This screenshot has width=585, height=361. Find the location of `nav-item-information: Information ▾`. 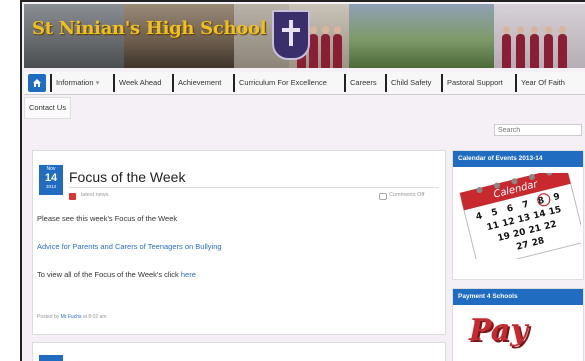

nav-item-information: Information ▾ is located at coordinates (76, 83).